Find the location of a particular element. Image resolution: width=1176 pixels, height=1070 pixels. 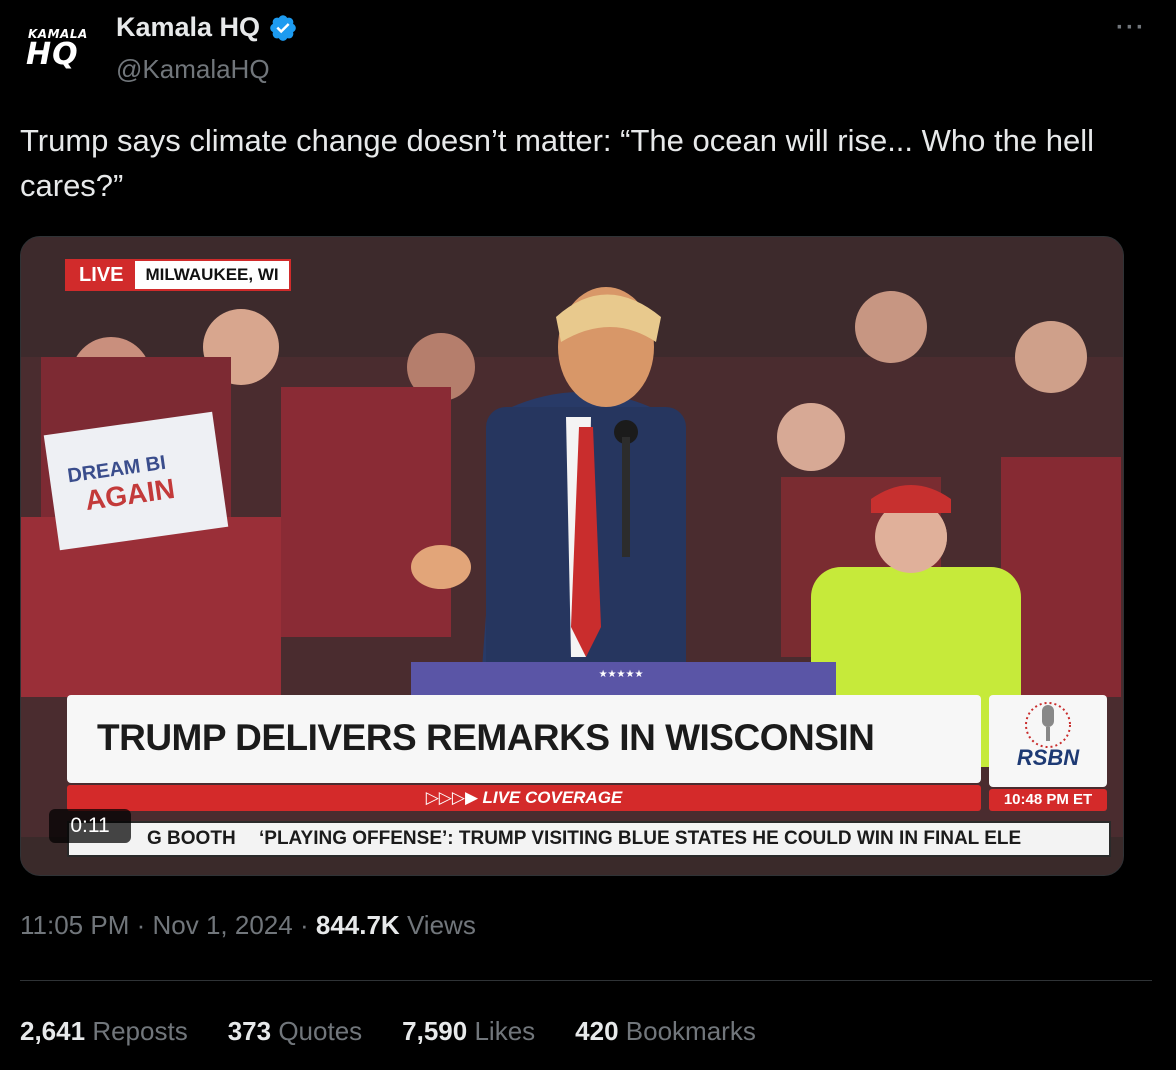

tweet-date: Nov 1, 2024 is located at coordinates (223, 925).